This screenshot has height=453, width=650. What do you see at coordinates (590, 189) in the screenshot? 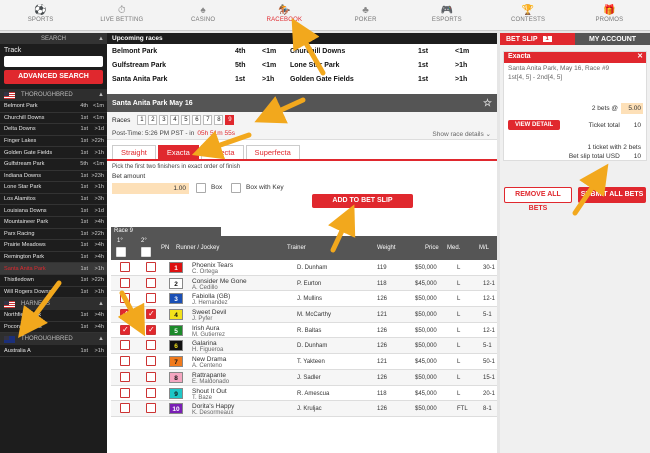
I see `arrow-to-submit` at bounding box center [590, 189].